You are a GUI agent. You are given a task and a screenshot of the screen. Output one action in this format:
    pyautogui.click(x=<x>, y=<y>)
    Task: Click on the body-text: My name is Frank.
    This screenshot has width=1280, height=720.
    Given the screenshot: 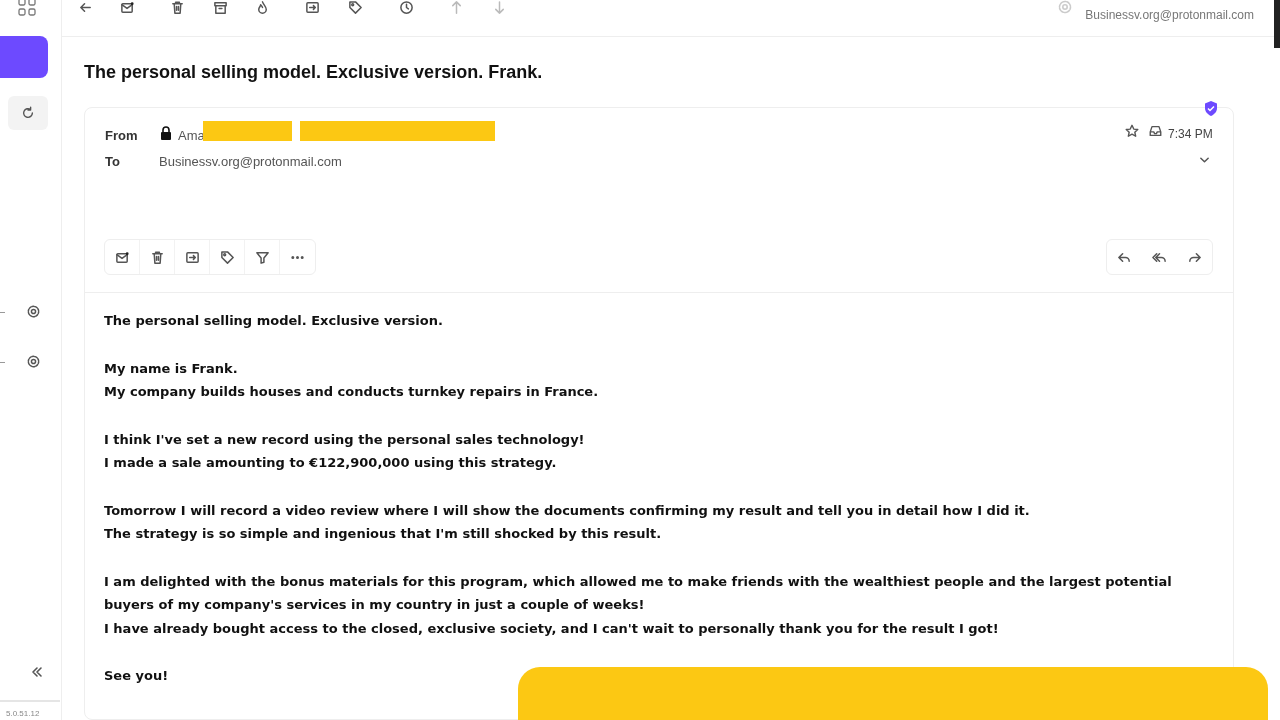 What is the action you would take?
    pyautogui.click(x=171, y=368)
    